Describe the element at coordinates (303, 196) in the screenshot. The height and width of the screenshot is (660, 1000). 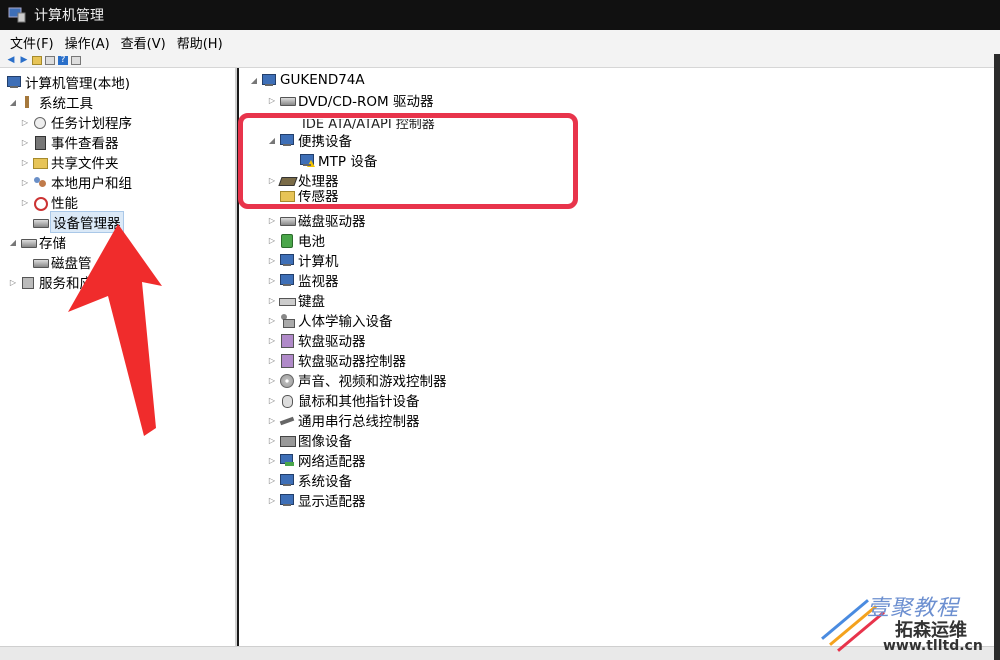
I see `device-category-sensor: 传感器` at that location.